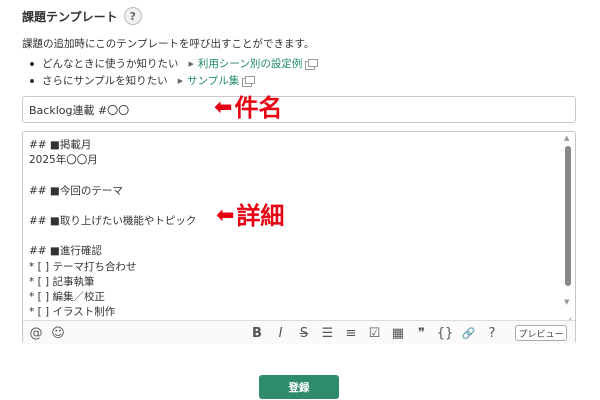 The height and width of the screenshot is (400, 600). Describe the element at coordinates (304, 333) in the screenshot. I see `strikethrough-icon: S` at that location.